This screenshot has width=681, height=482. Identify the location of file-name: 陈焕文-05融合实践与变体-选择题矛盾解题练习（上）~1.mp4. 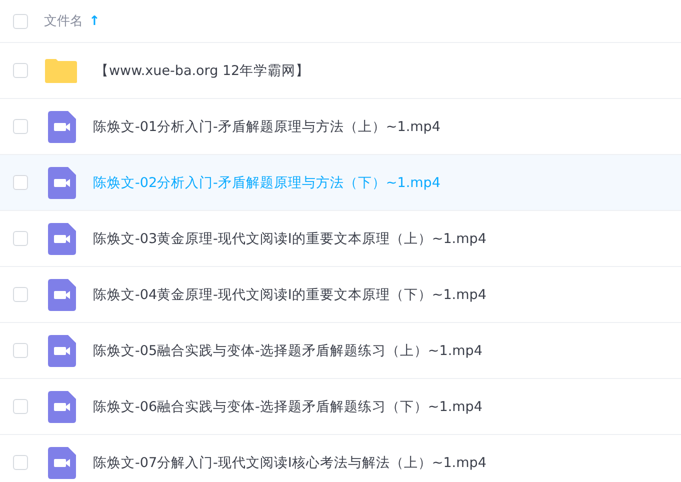
(287, 351).